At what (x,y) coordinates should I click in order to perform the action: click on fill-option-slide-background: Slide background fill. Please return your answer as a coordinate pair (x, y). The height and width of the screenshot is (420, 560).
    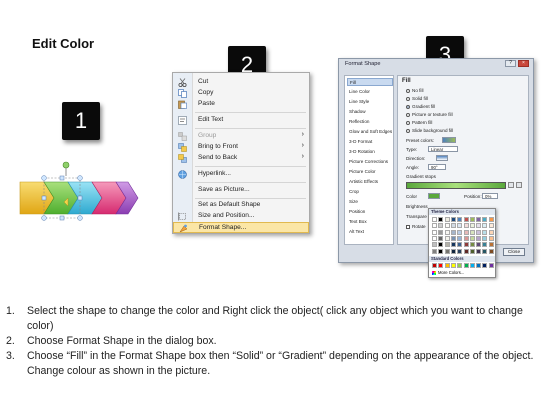
    Looking at the image, I should click on (429, 130).